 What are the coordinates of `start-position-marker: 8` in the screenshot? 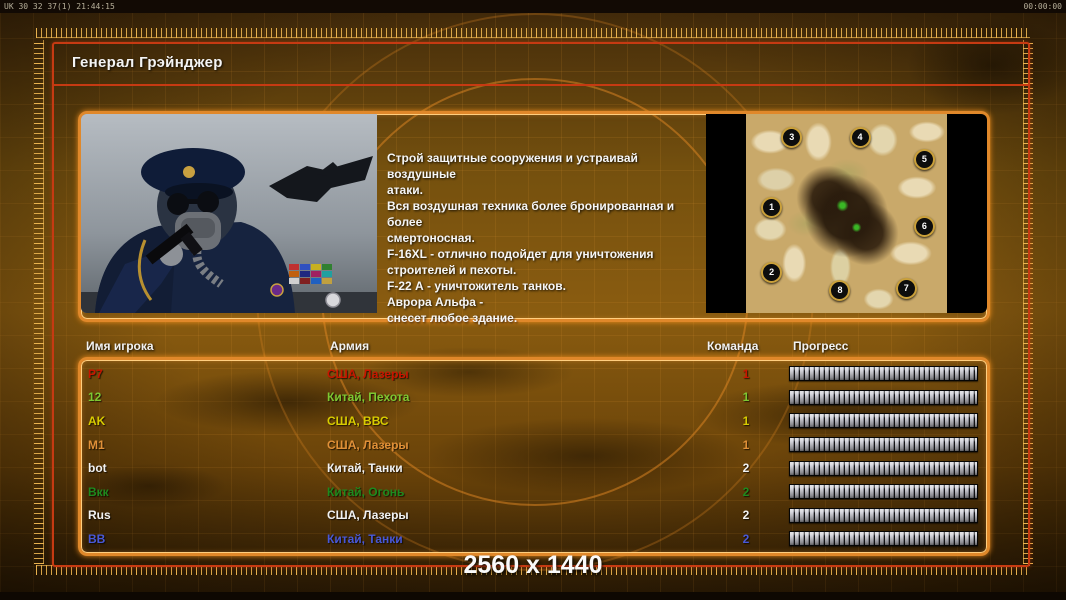 It's located at (840, 291).